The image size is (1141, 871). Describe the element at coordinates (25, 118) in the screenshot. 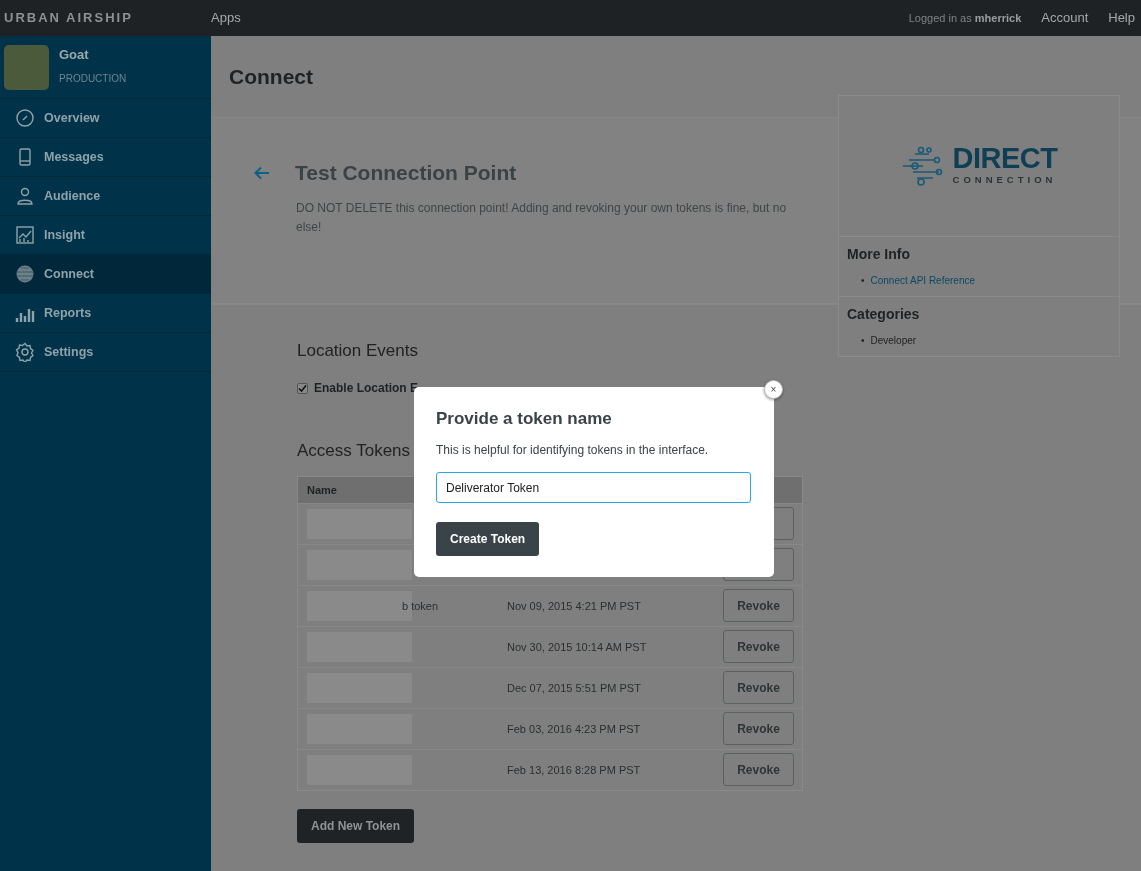

I see `gauge-icon` at that location.